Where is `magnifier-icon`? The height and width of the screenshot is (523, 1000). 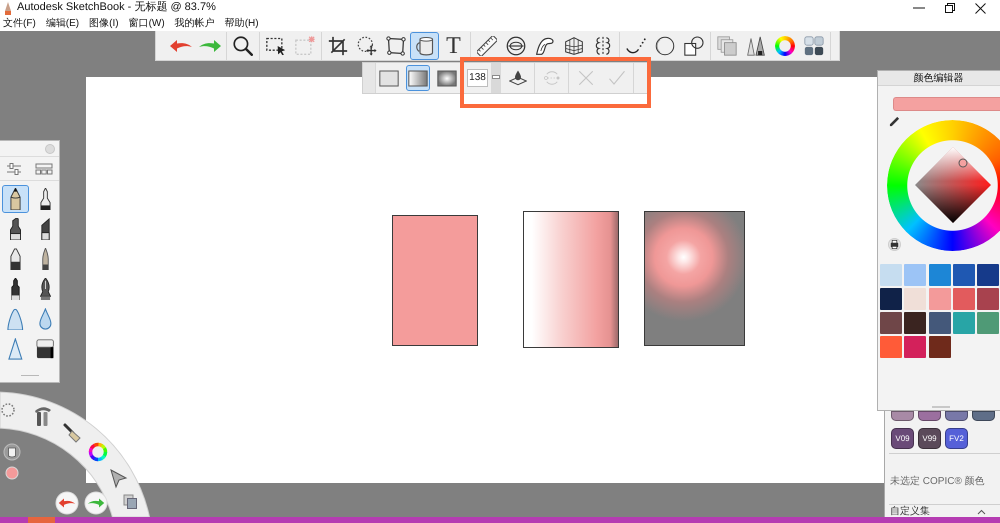 magnifier-icon is located at coordinates (242, 46).